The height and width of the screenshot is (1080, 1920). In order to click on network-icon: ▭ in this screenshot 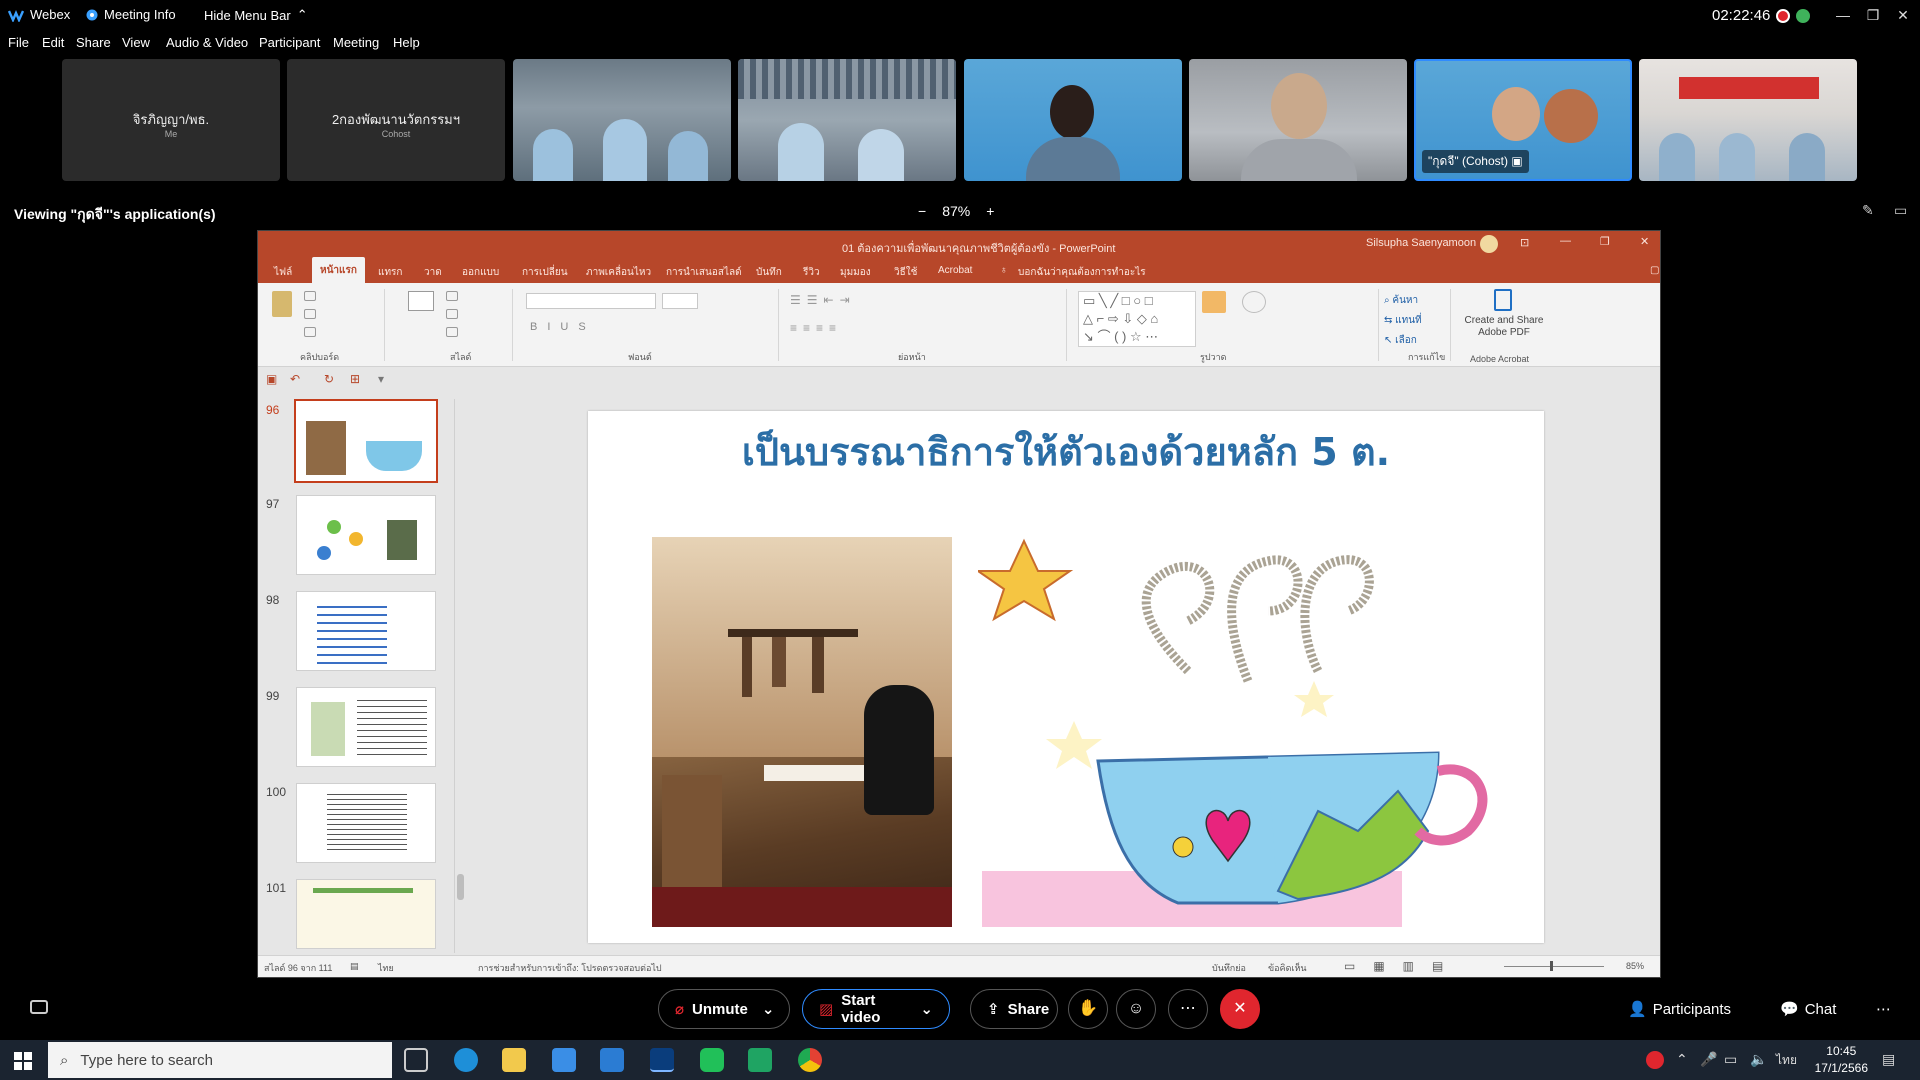, I will do `click(1730, 1059)`.